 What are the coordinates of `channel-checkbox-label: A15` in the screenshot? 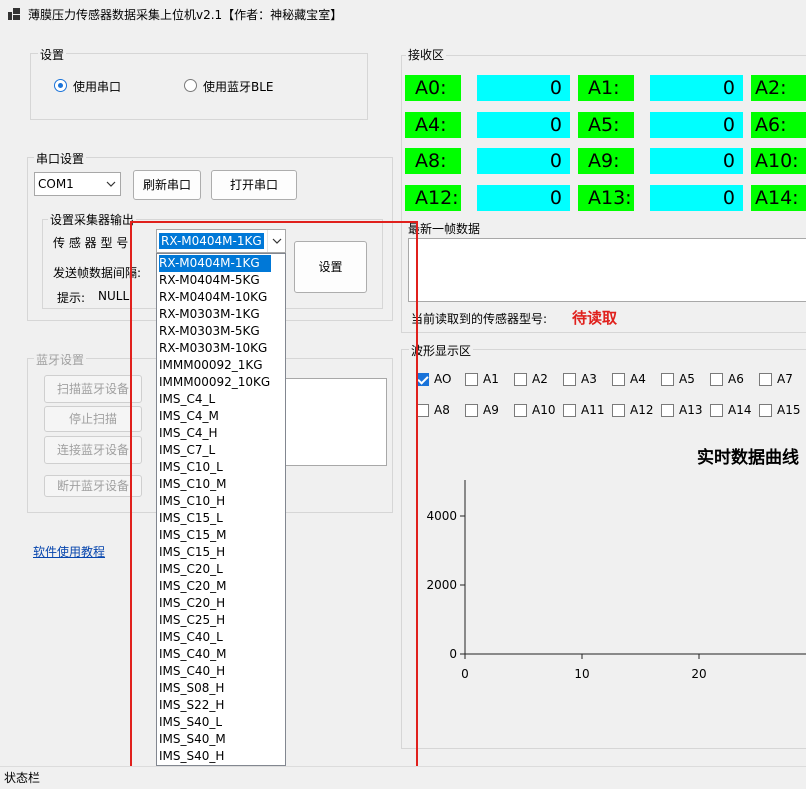 It's located at (789, 410).